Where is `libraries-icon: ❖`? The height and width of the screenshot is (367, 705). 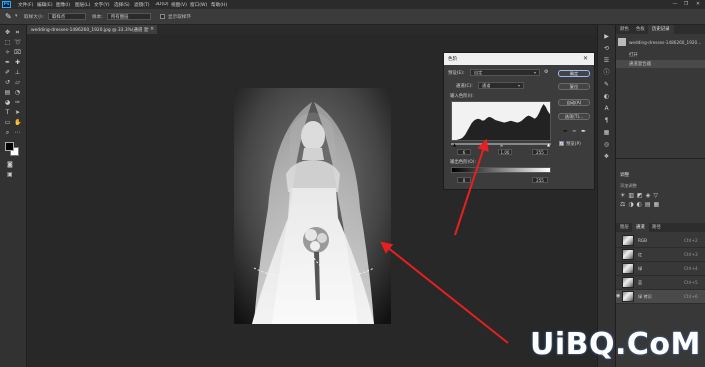
libraries-icon: ❖ is located at coordinates (606, 156).